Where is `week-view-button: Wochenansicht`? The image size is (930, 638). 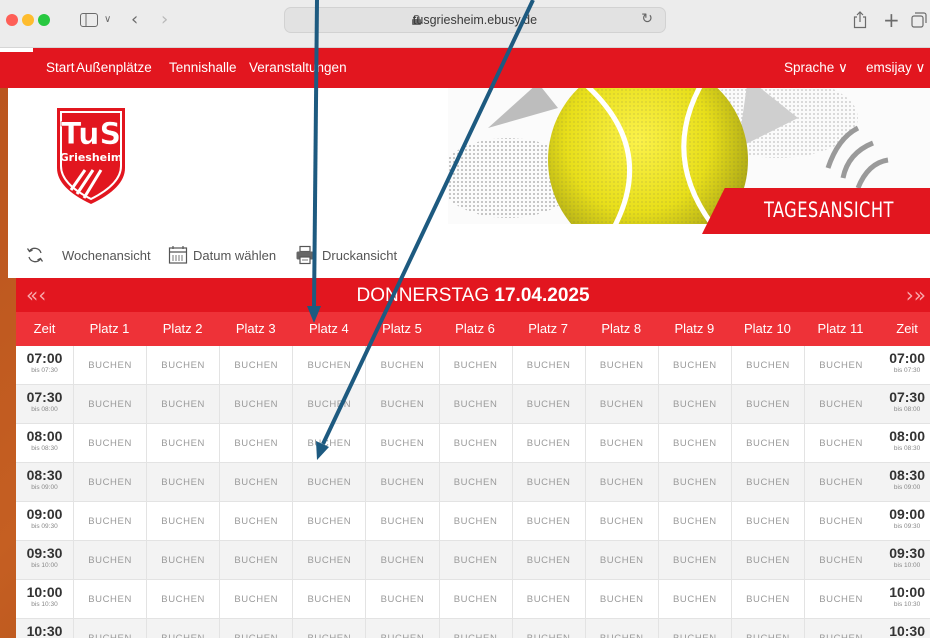
week-view-button: Wochenansicht is located at coordinates (88, 255).